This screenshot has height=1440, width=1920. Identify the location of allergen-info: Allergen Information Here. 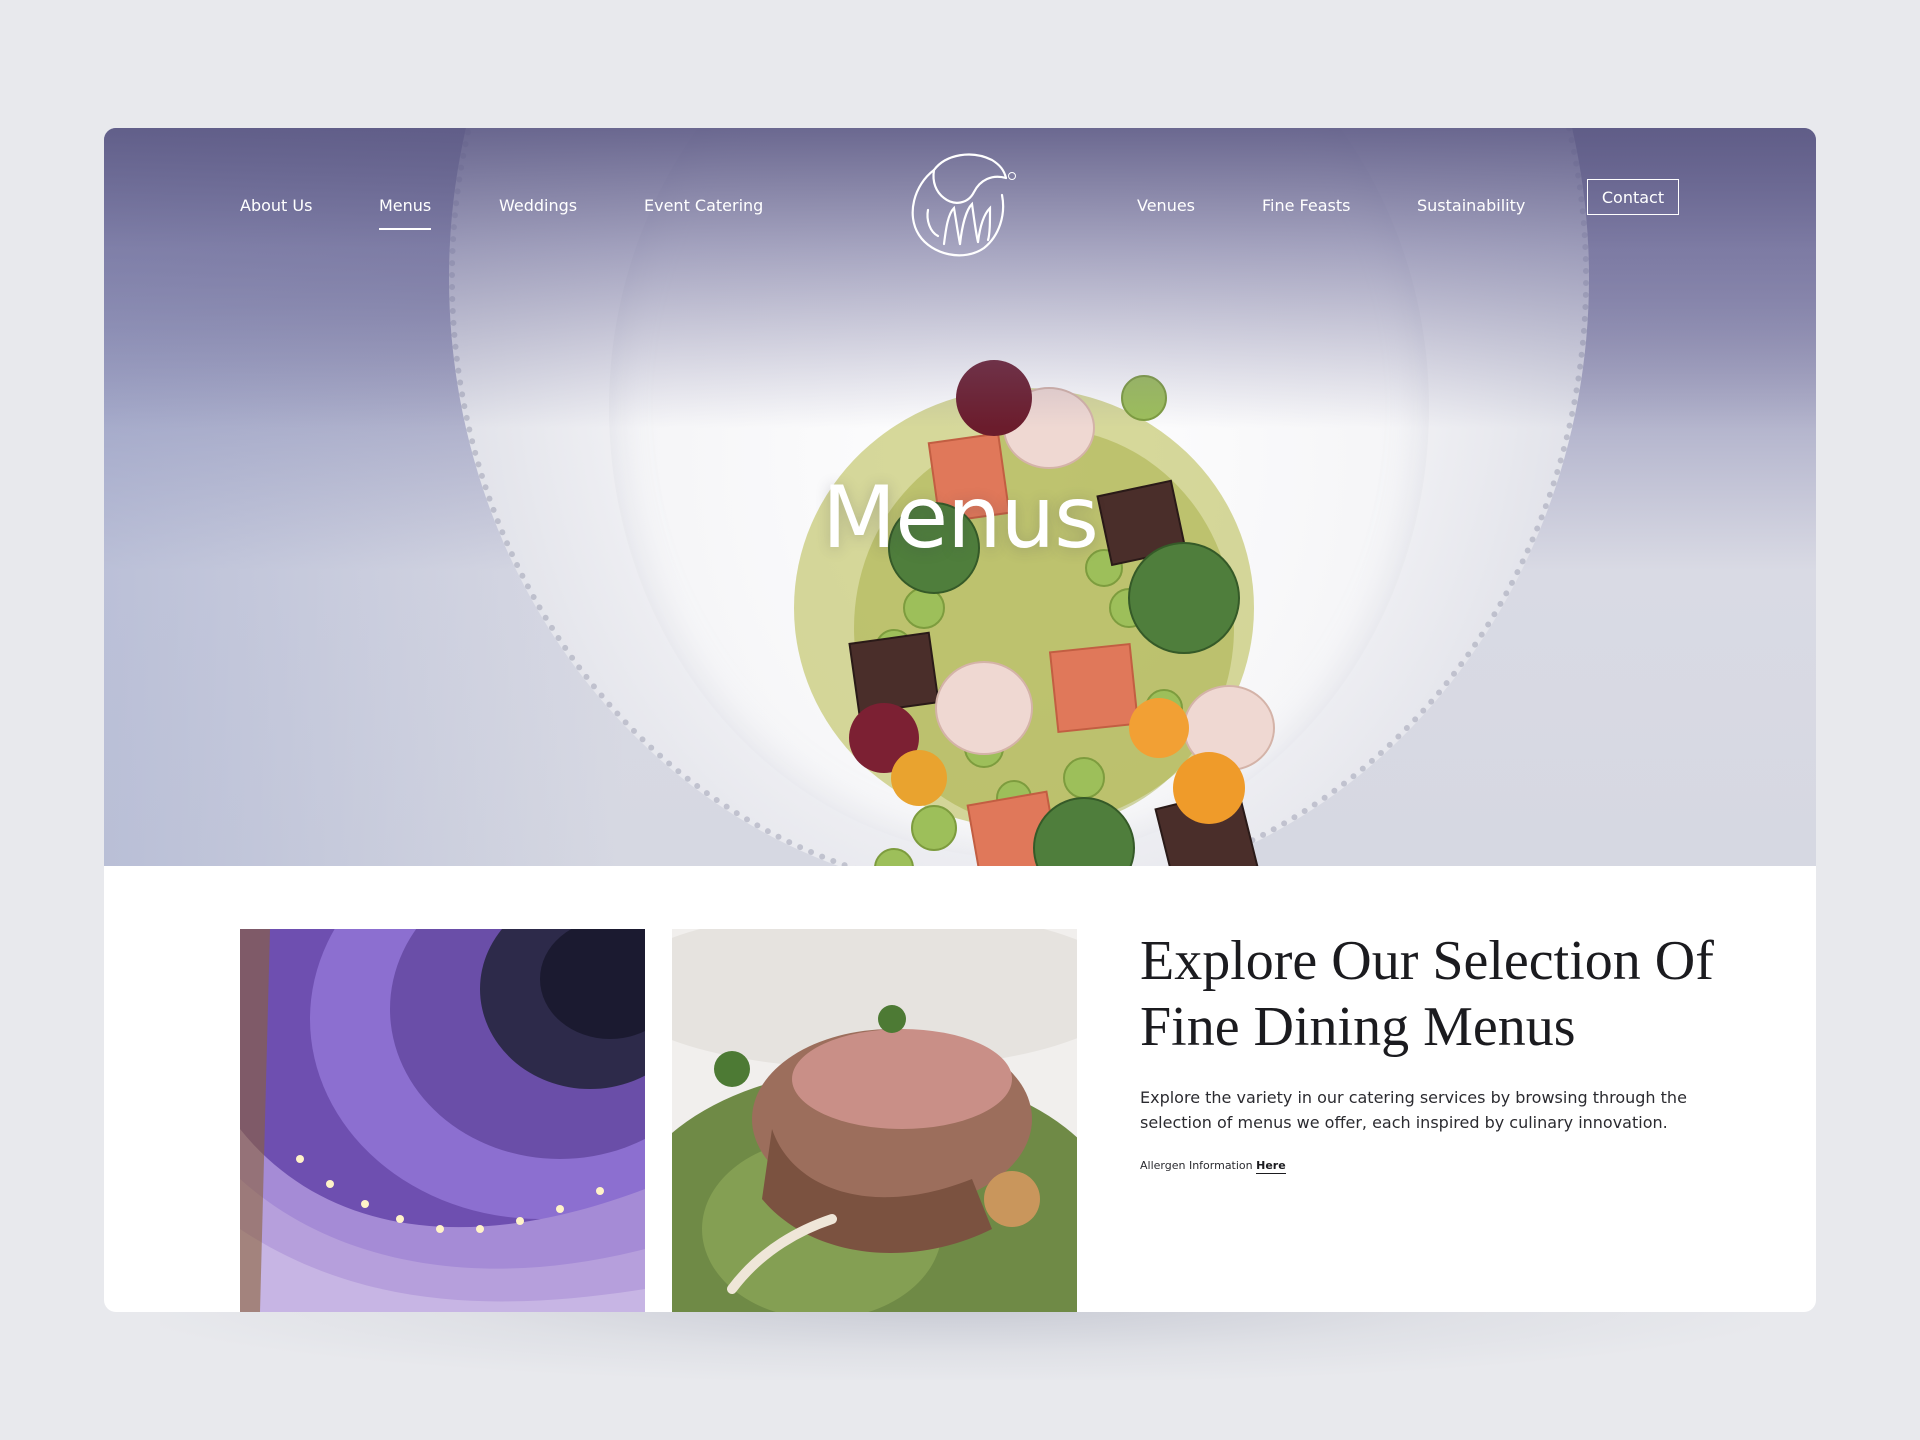
(1213, 1166).